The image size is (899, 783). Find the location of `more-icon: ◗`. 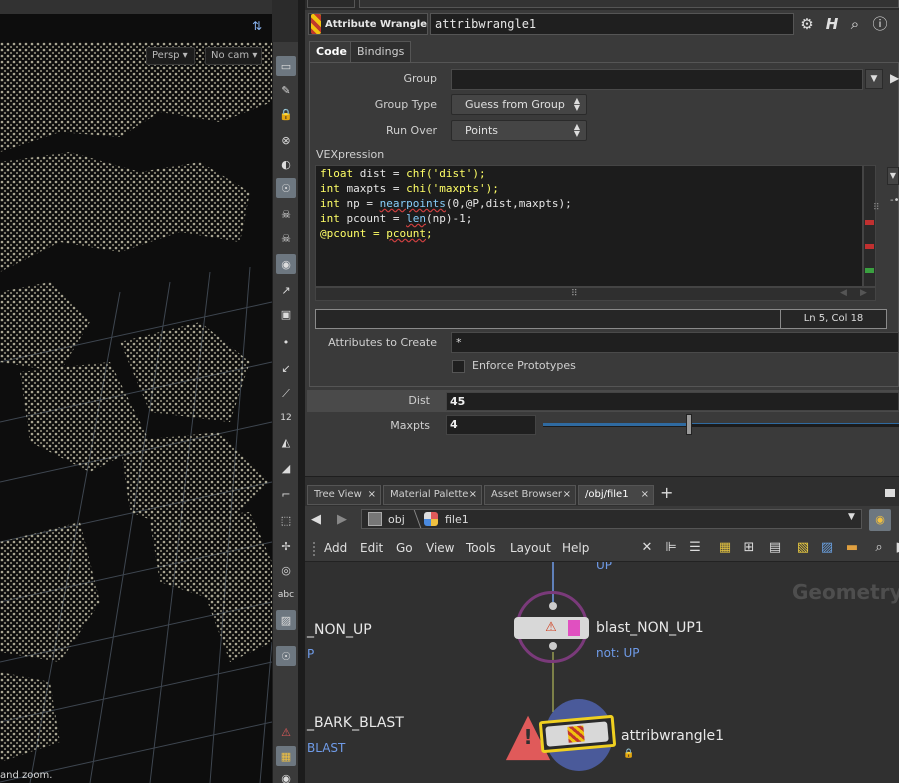

more-icon: ◗ is located at coordinates (895, 548).